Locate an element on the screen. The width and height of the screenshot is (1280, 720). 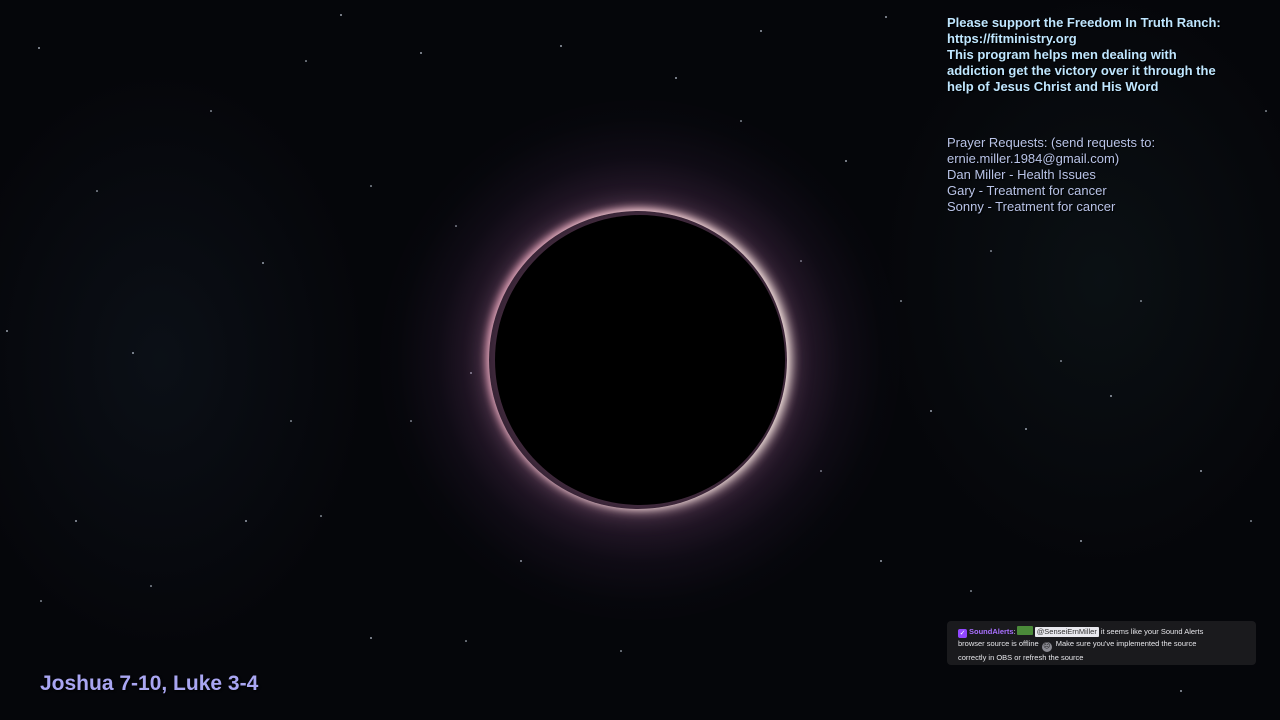
support-line: help of Jesus Christ and His Word is located at coordinates (1053, 86).